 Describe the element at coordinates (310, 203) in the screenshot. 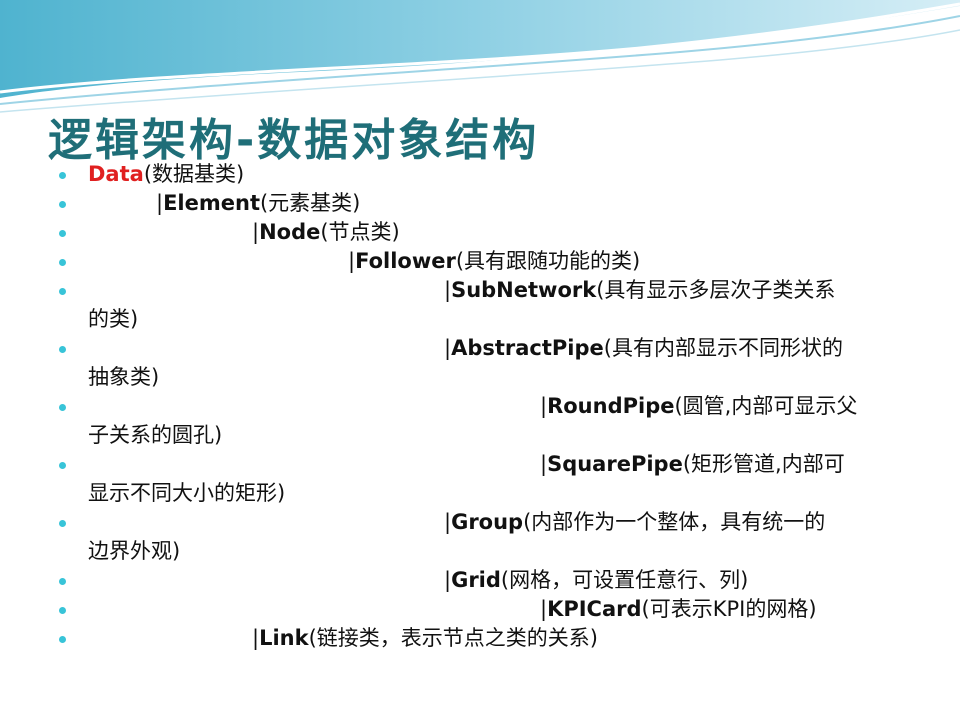

I see `class-description: (元素基类)` at that location.